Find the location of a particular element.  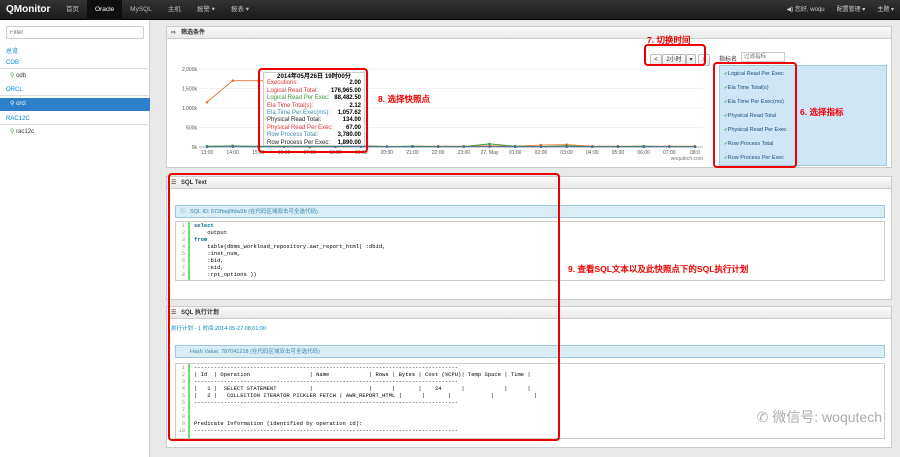

user-menu: ◀) 您好, woqu 配置管理 ▾ 主题 ▾ is located at coordinates (840, 10).